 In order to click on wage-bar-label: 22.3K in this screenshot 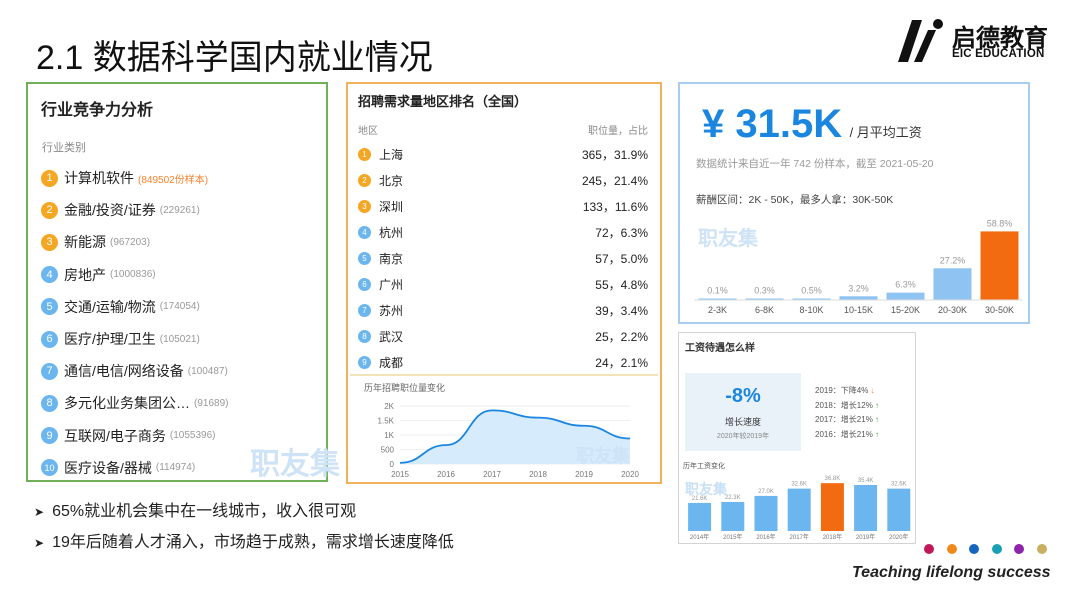, I will do `click(733, 498)`.